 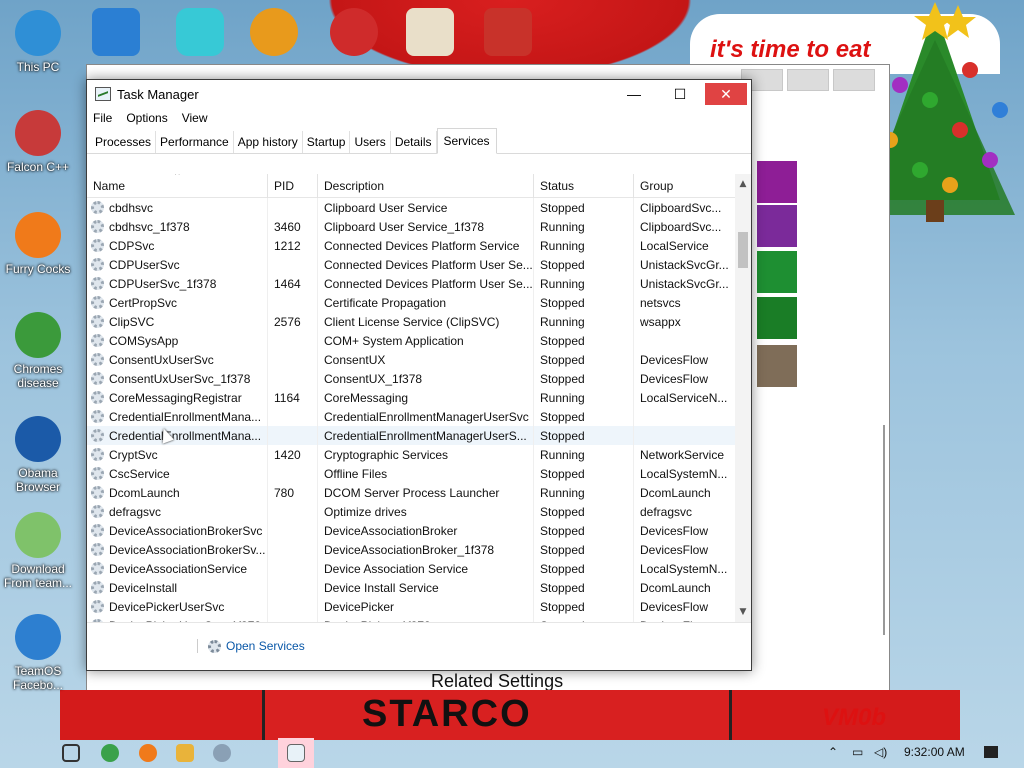 I want to click on clock: 9:32:00 AM, so click(x=934, y=752).